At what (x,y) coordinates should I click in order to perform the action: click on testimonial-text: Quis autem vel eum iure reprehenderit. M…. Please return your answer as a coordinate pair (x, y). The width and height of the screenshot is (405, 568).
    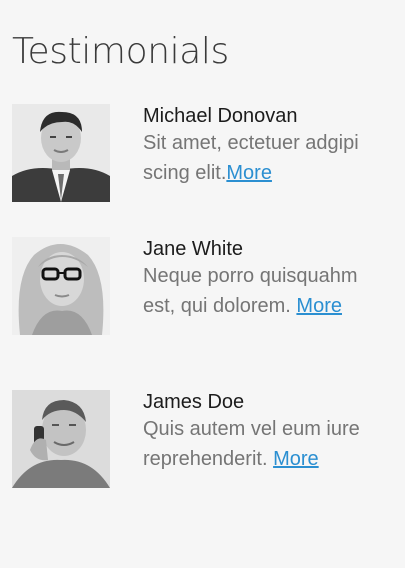
    Looking at the image, I should click on (263, 444).